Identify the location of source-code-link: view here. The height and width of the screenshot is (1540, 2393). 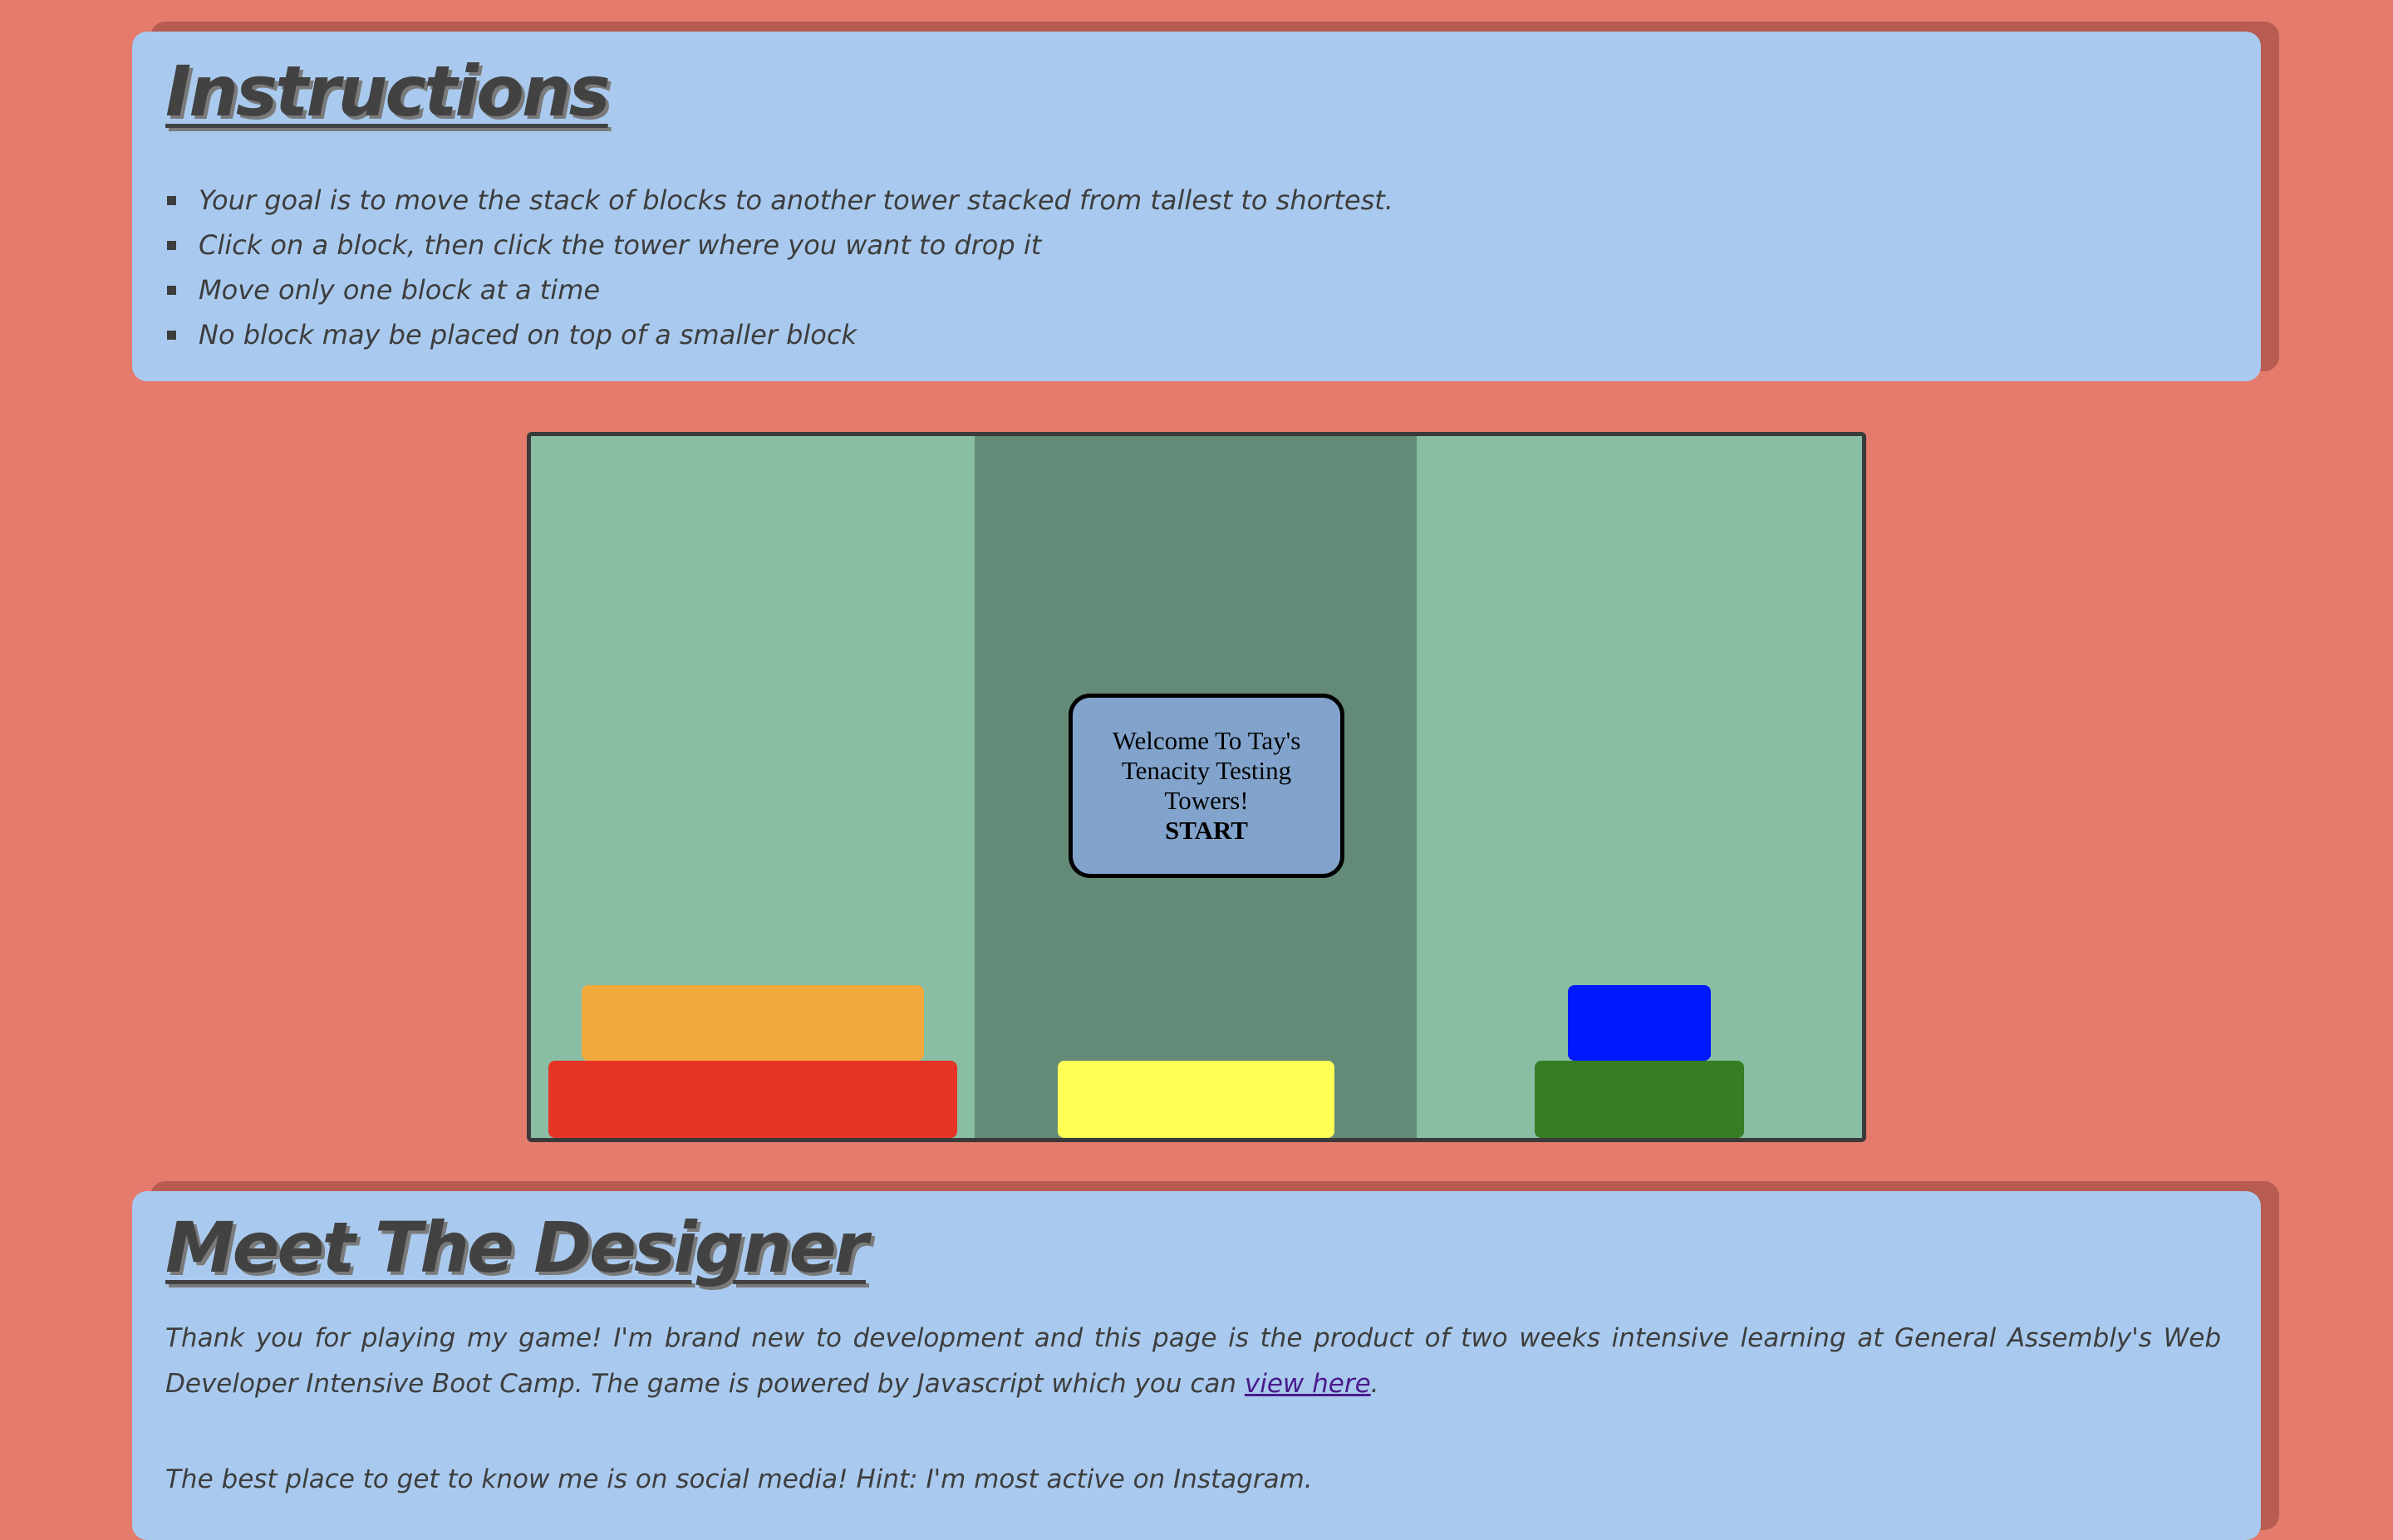
(1308, 1384).